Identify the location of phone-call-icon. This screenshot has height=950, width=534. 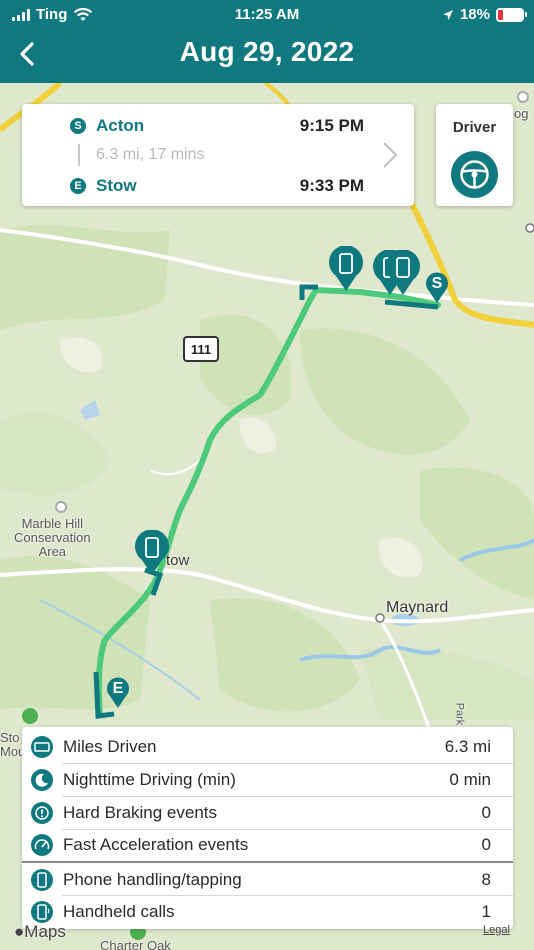
(42, 912).